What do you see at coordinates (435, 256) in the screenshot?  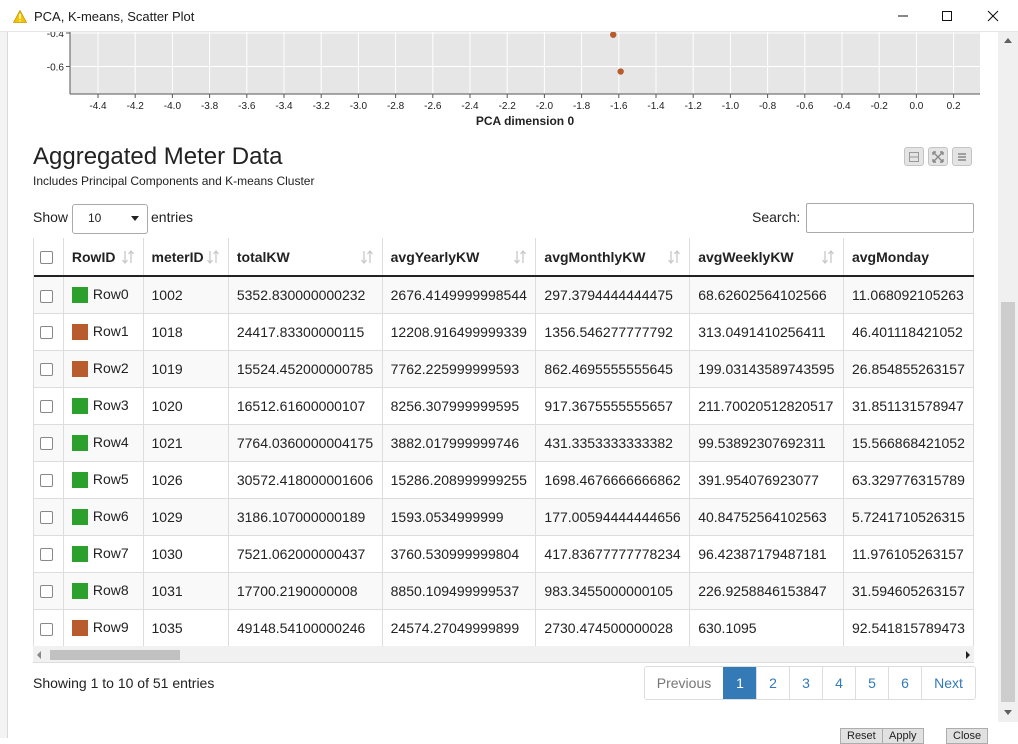 I see `column-header-label: avgYearlyKW` at bounding box center [435, 256].